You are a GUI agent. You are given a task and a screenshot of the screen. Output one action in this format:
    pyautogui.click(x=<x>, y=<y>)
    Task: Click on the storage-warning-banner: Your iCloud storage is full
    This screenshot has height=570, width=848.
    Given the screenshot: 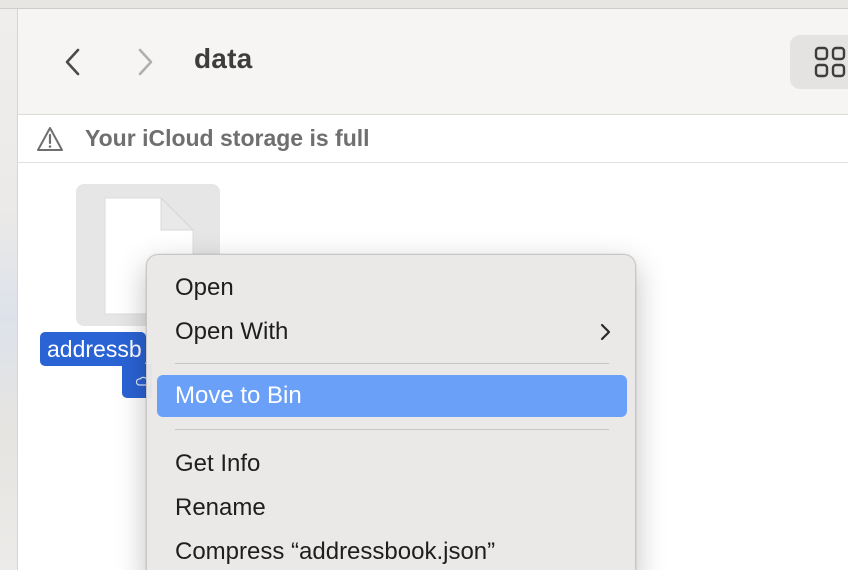 What is the action you would take?
    pyautogui.click(x=433, y=139)
    